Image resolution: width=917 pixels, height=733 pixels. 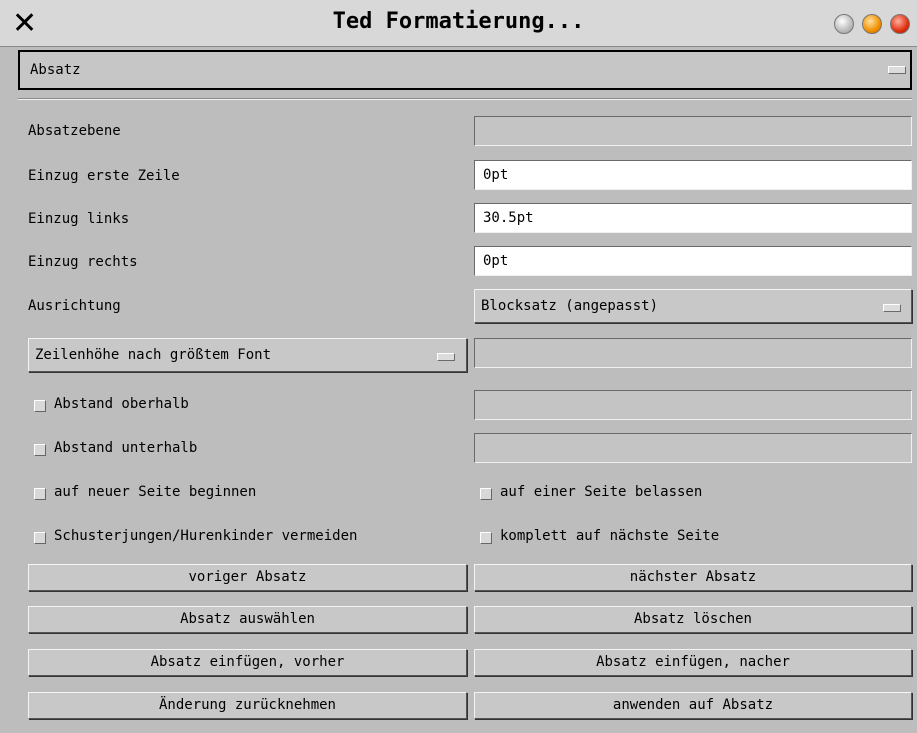 I want to click on einer-seite-label: auf einer Seite belassen, so click(x=601, y=492).